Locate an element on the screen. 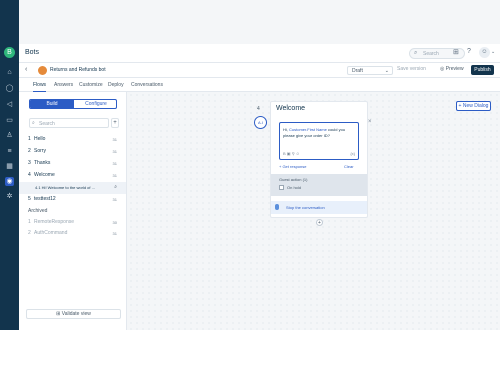 This screenshot has width=500, height=375. publish-button: Publish is located at coordinates (482, 70).